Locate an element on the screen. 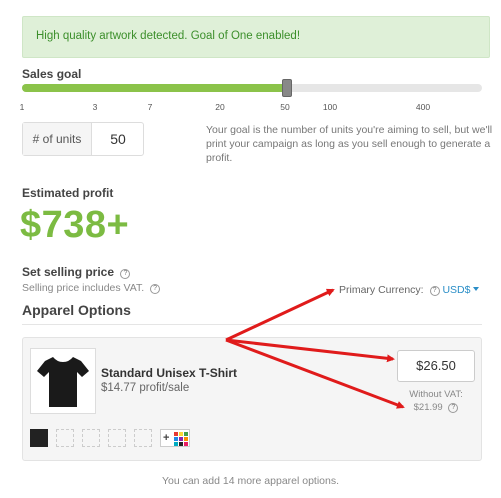  without-vat-label: Without VAT: is located at coordinates (436, 394).